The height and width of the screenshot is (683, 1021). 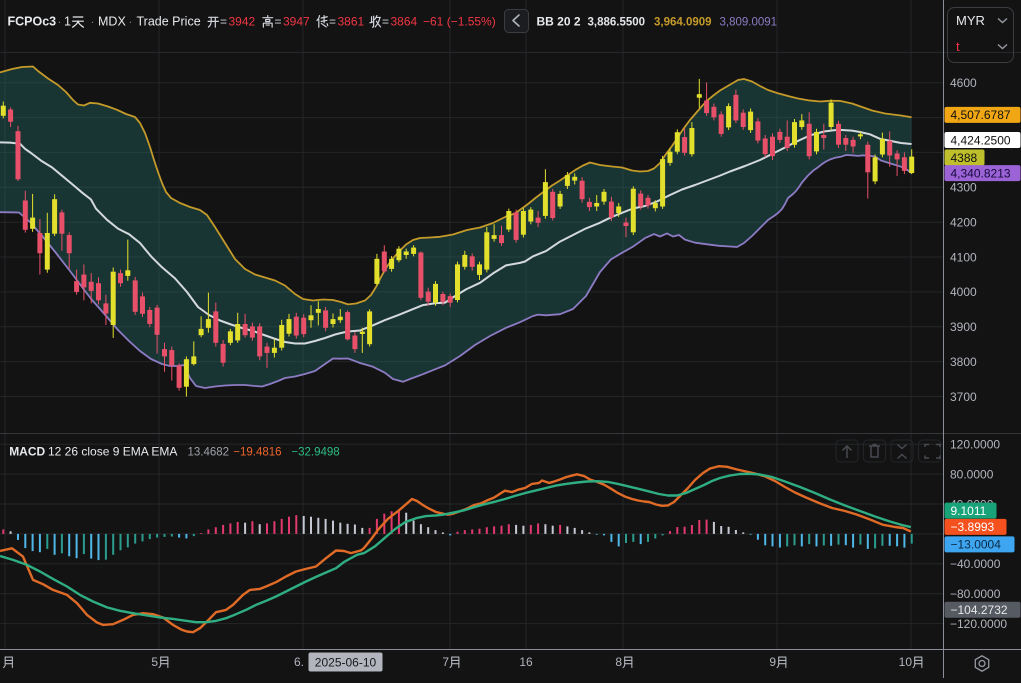 I want to click on svg-text: 9.1011, so click(x=969, y=511).